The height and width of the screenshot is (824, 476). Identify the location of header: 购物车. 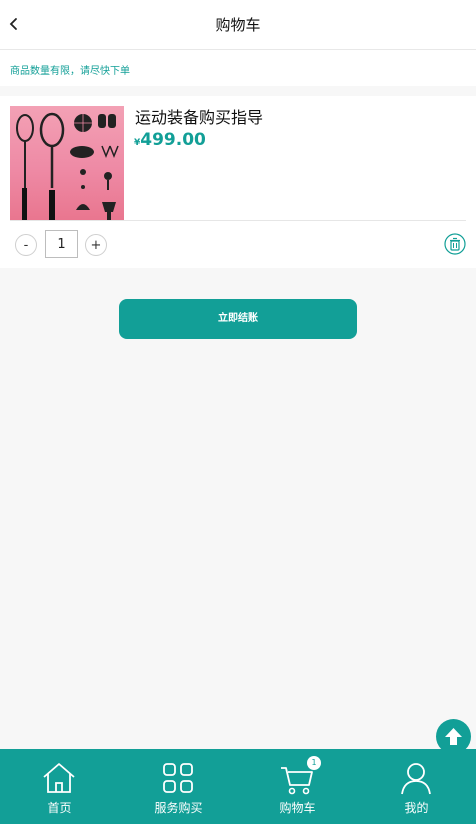
(238, 25).